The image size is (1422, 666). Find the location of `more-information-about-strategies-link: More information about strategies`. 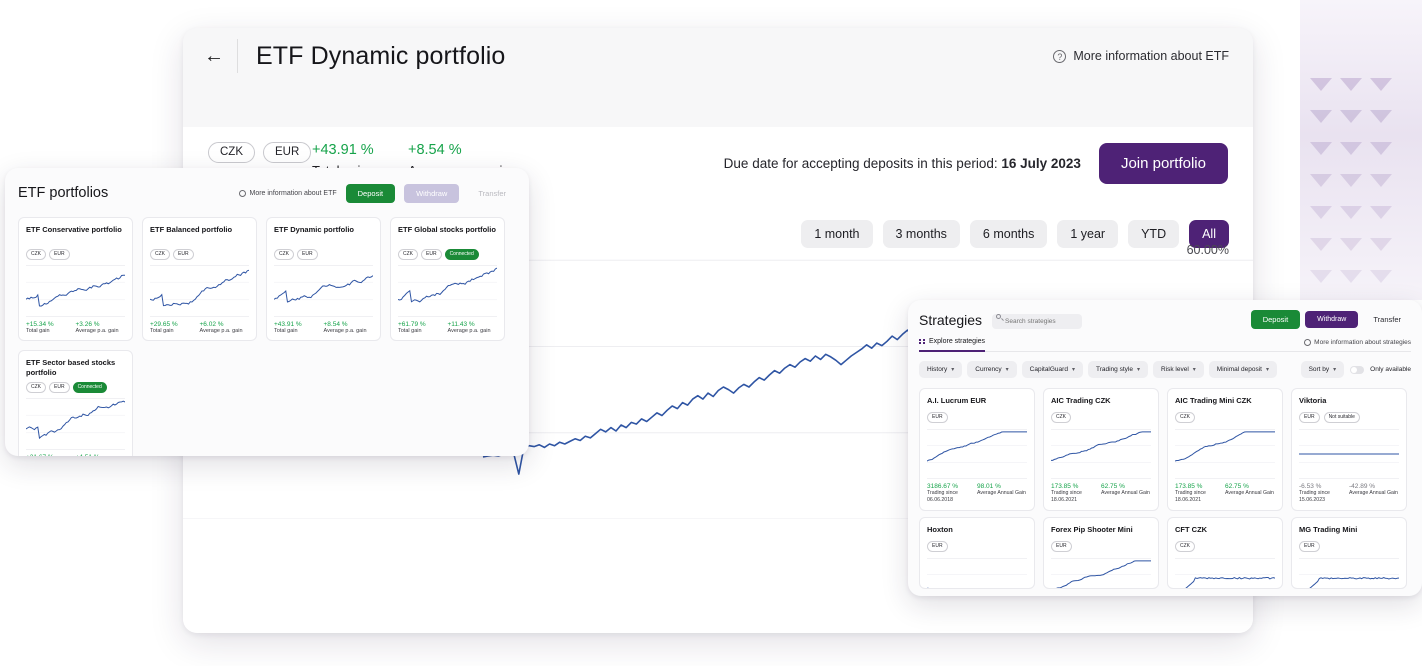

more-information-about-strategies-link: More information about strategies is located at coordinates (1357, 342).